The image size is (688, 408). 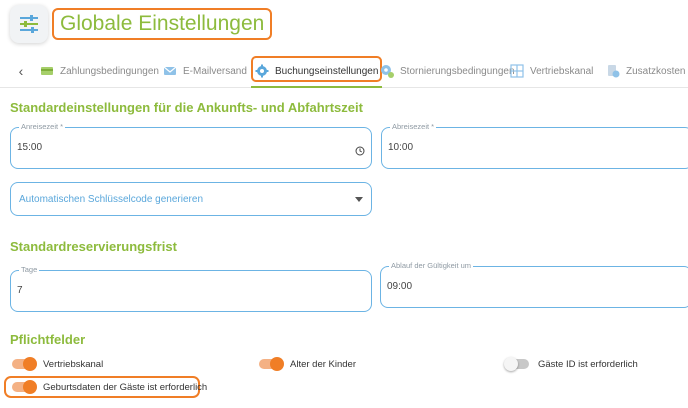 What do you see at coordinates (588, 364) in the screenshot?
I see `toggle-label: Gäste ID ist erforderlich` at bounding box center [588, 364].